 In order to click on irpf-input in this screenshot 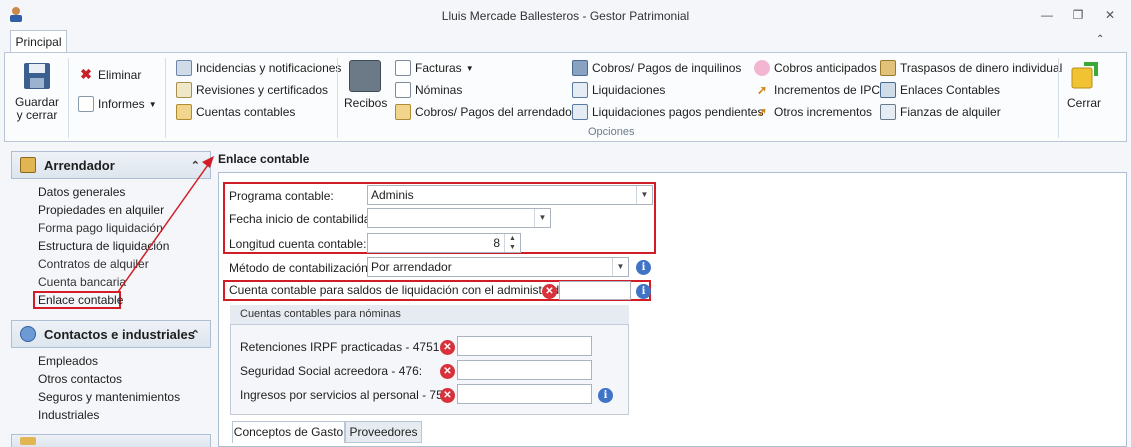, I will do `click(524, 346)`.